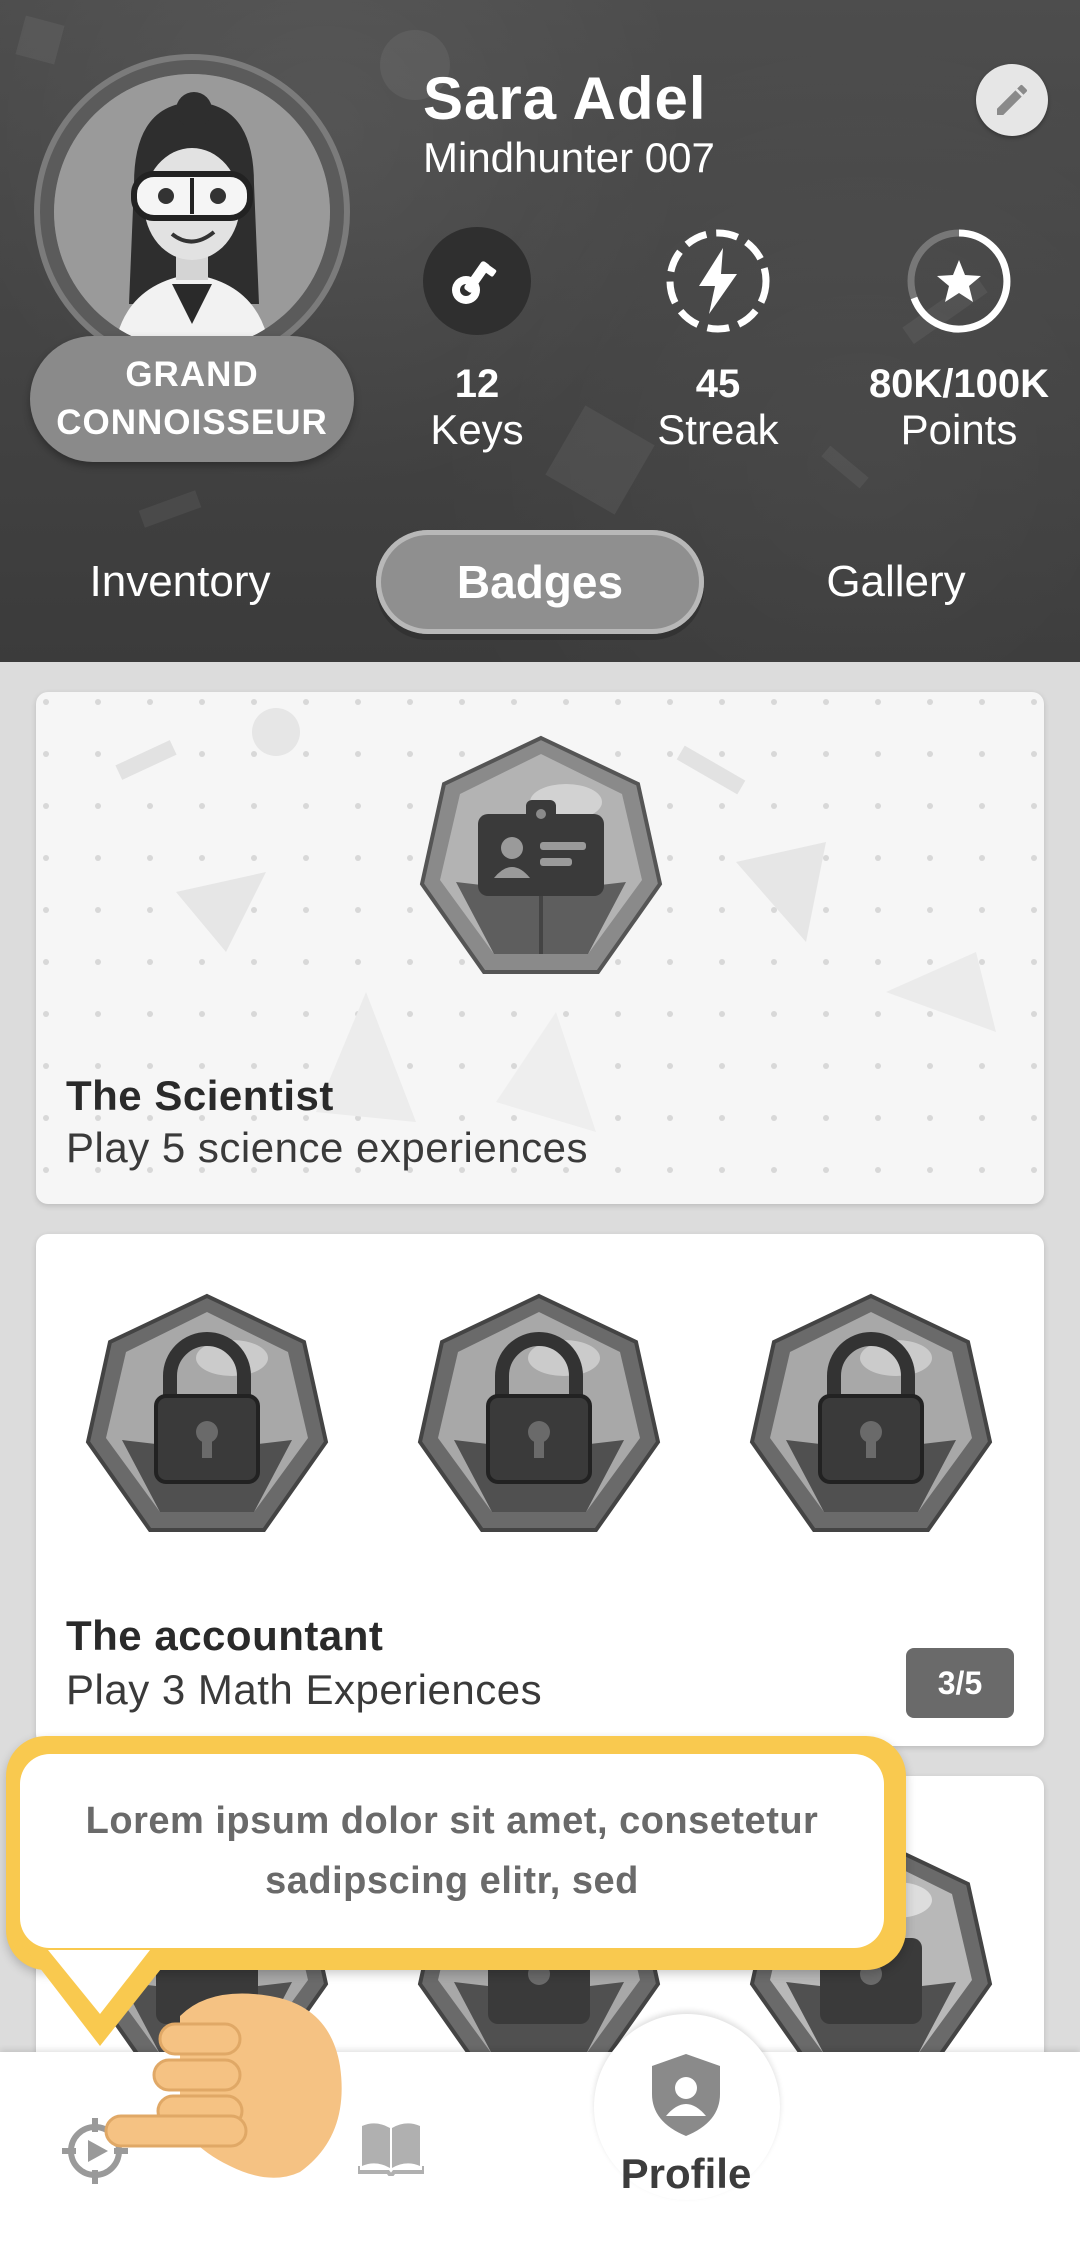 The height and width of the screenshot is (2244, 1080). What do you see at coordinates (718, 340) in the screenshot?
I see `stat-streak: 45 Streak` at bounding box center [718, 340].